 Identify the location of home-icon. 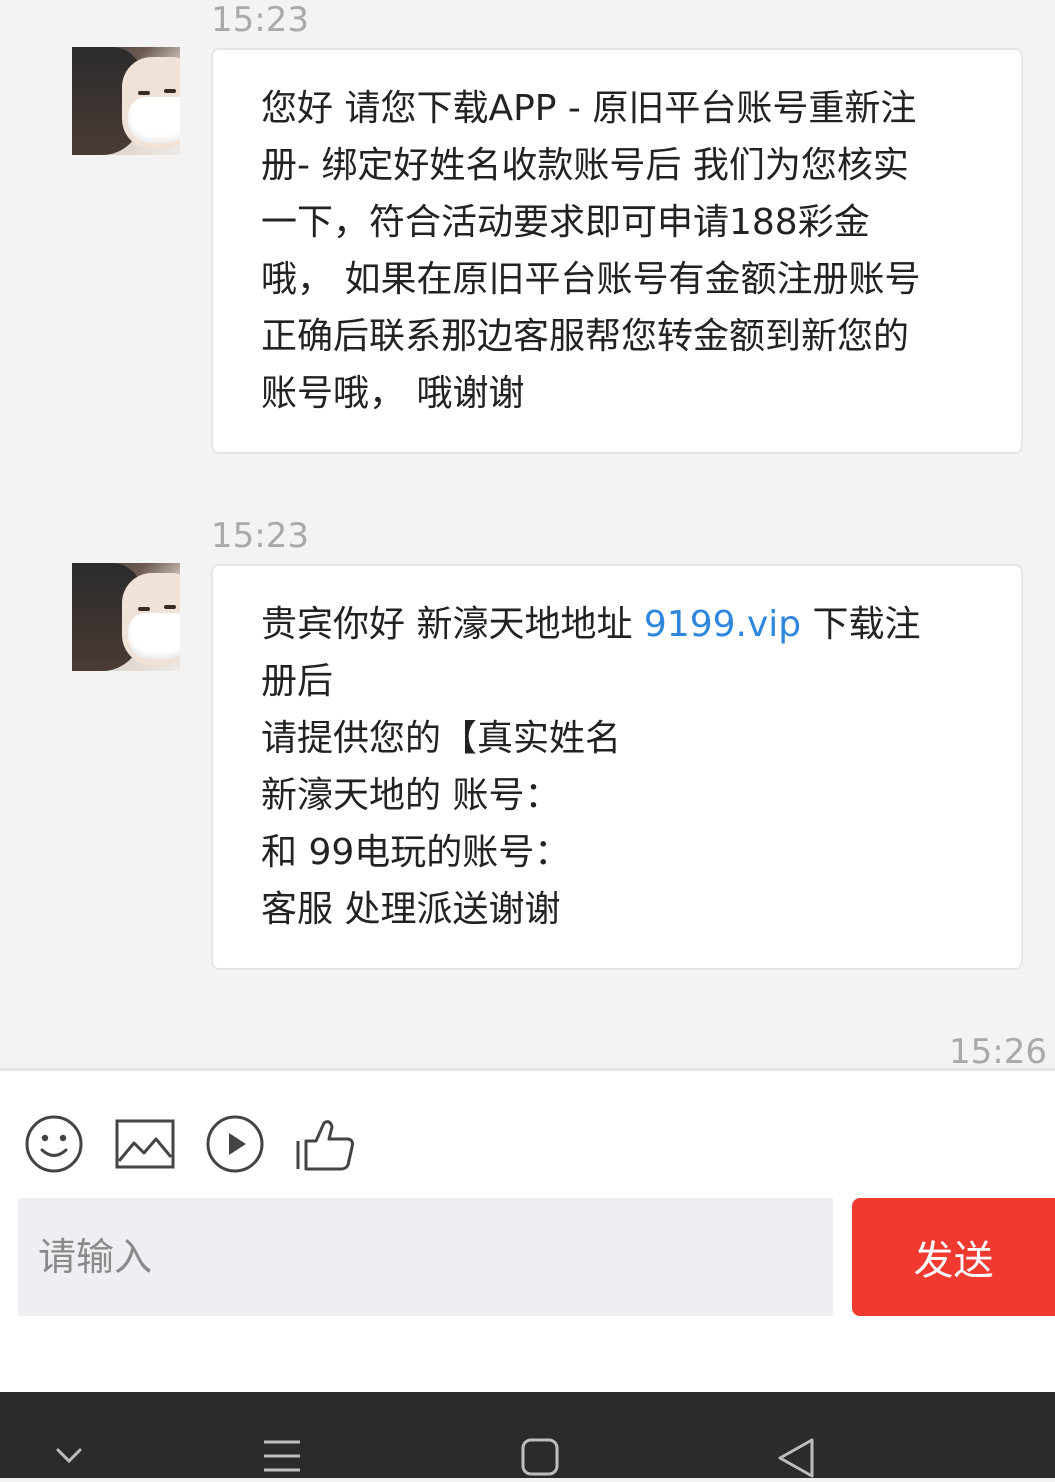
(540, 1455).